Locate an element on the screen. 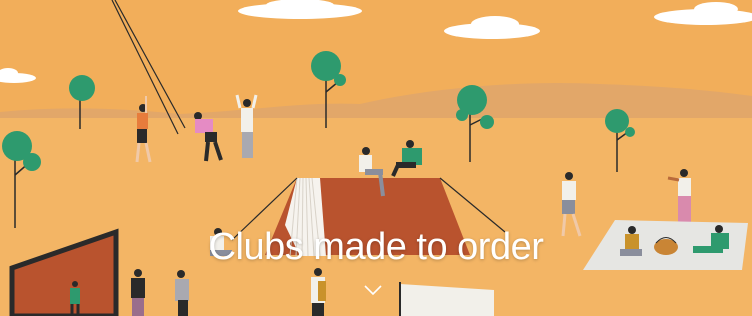 This screenshot has width=752, height=316. scroll-down-button is located at coordinates (373, 290).